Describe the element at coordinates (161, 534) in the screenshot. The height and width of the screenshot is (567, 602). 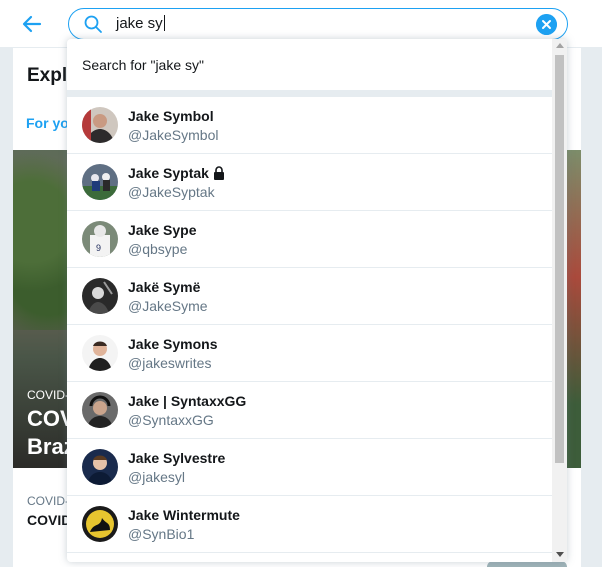
I see `user-handle: @SynBio1` at that location.